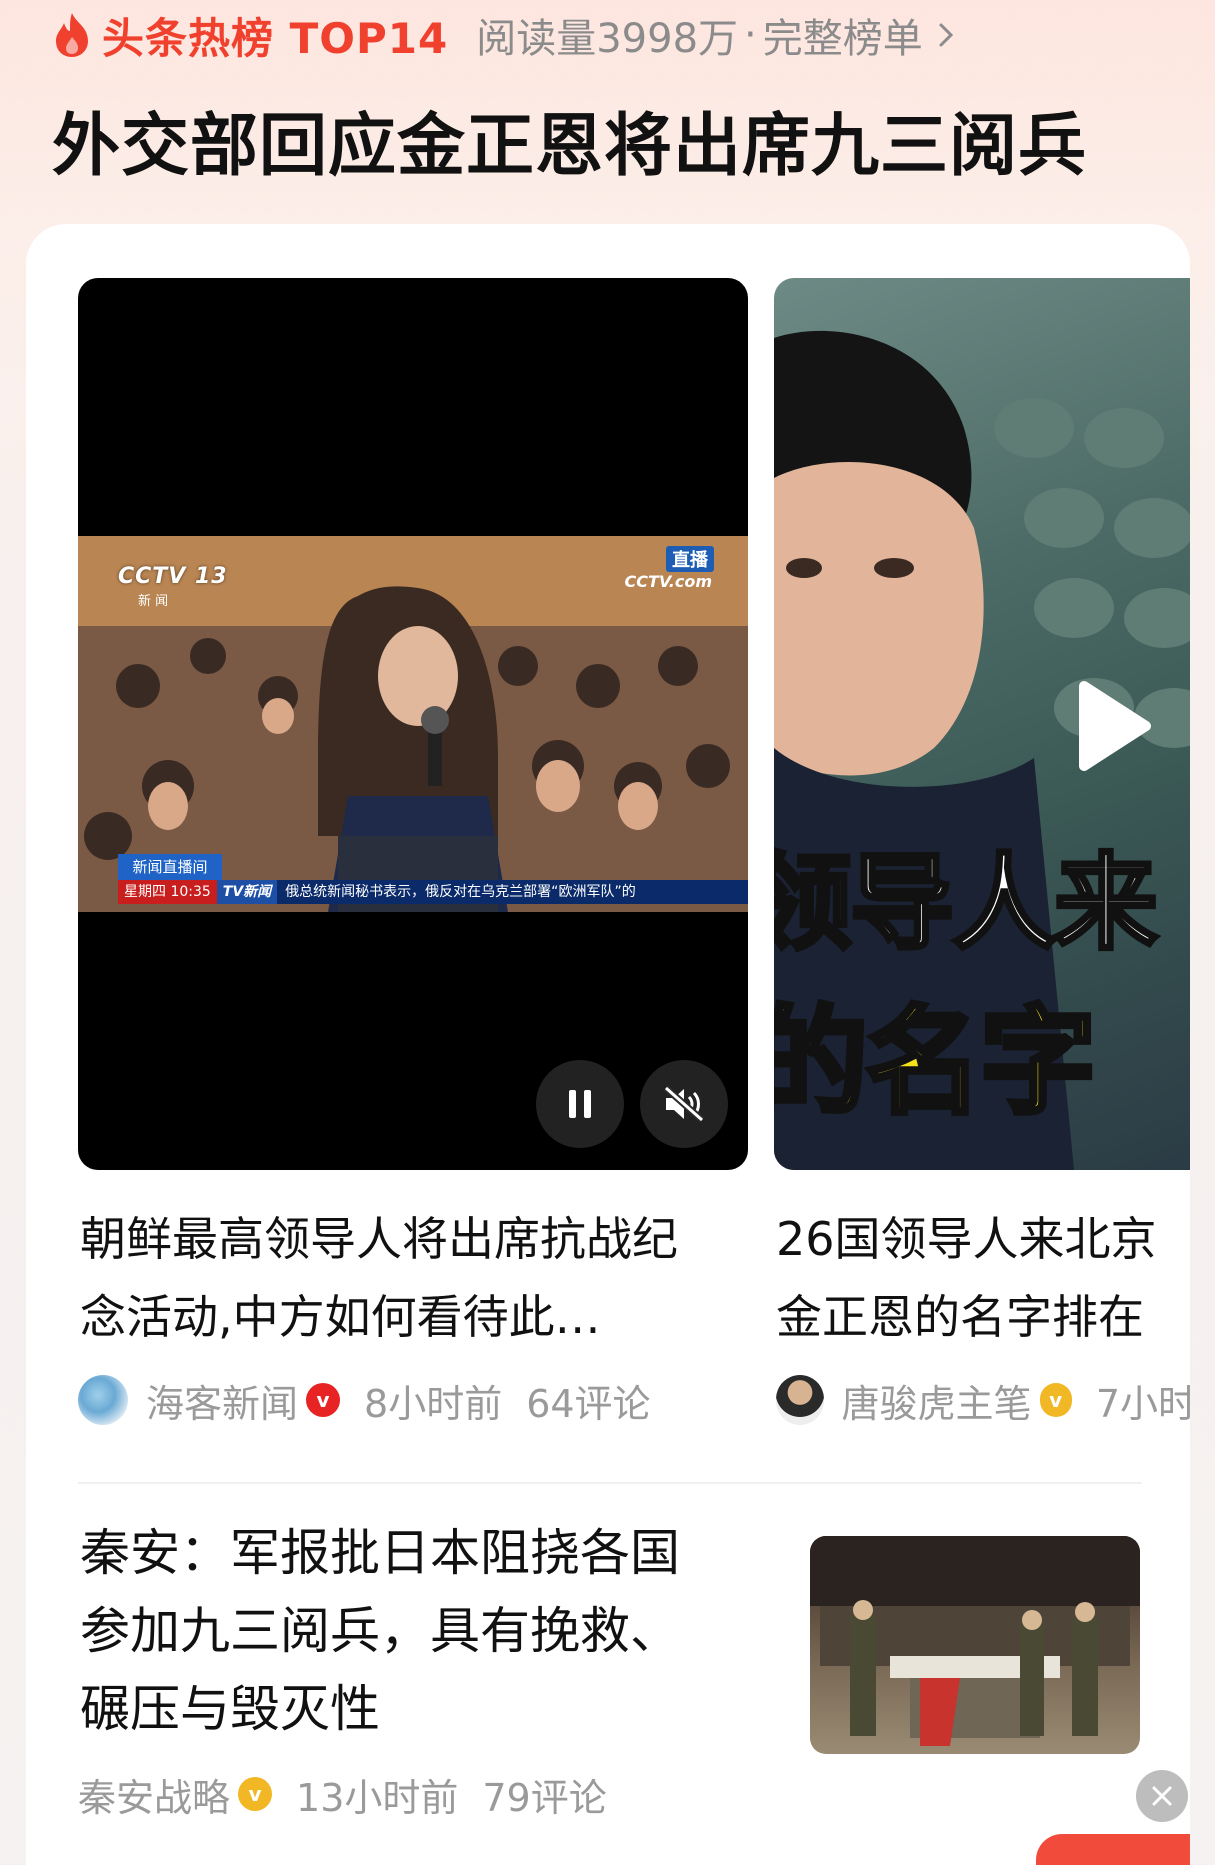 The width and height of the screenshot is (1215, 1865). What do you see at coordinates (544, 1794) in the screenshot?
I see `comment-count: 79评论` at bounding box center [544, 1794].